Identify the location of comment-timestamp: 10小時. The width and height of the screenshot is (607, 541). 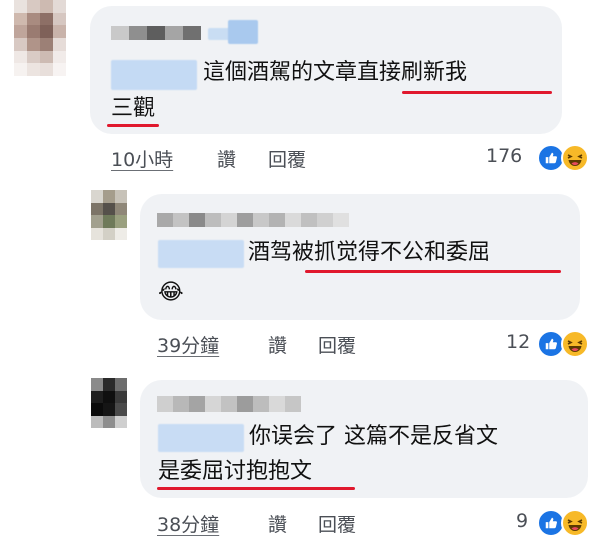
(142, 158).